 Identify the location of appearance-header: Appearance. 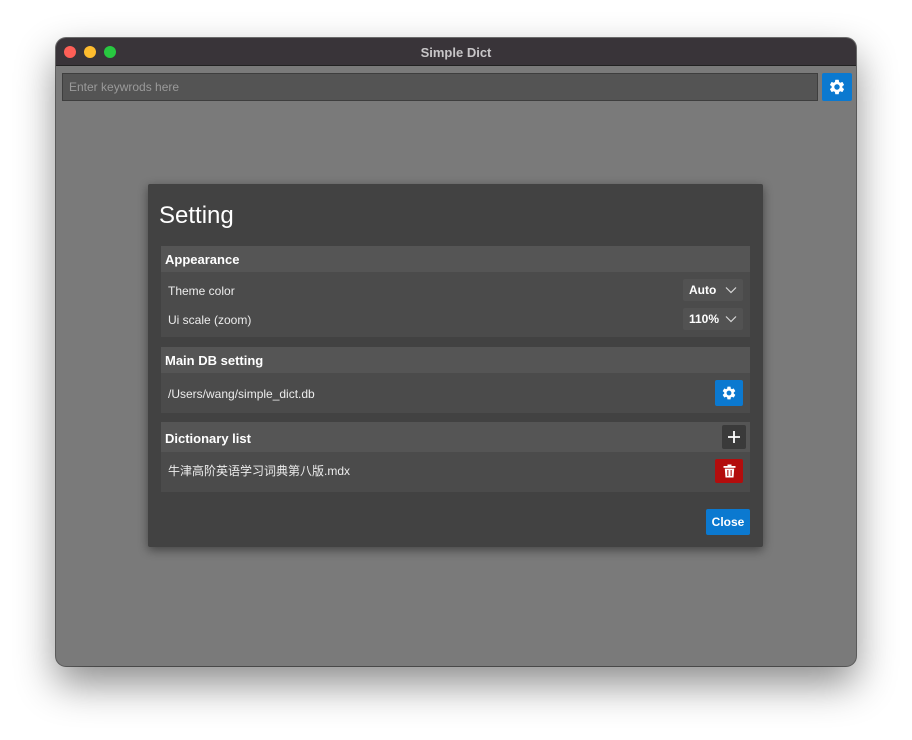
(455, 259).